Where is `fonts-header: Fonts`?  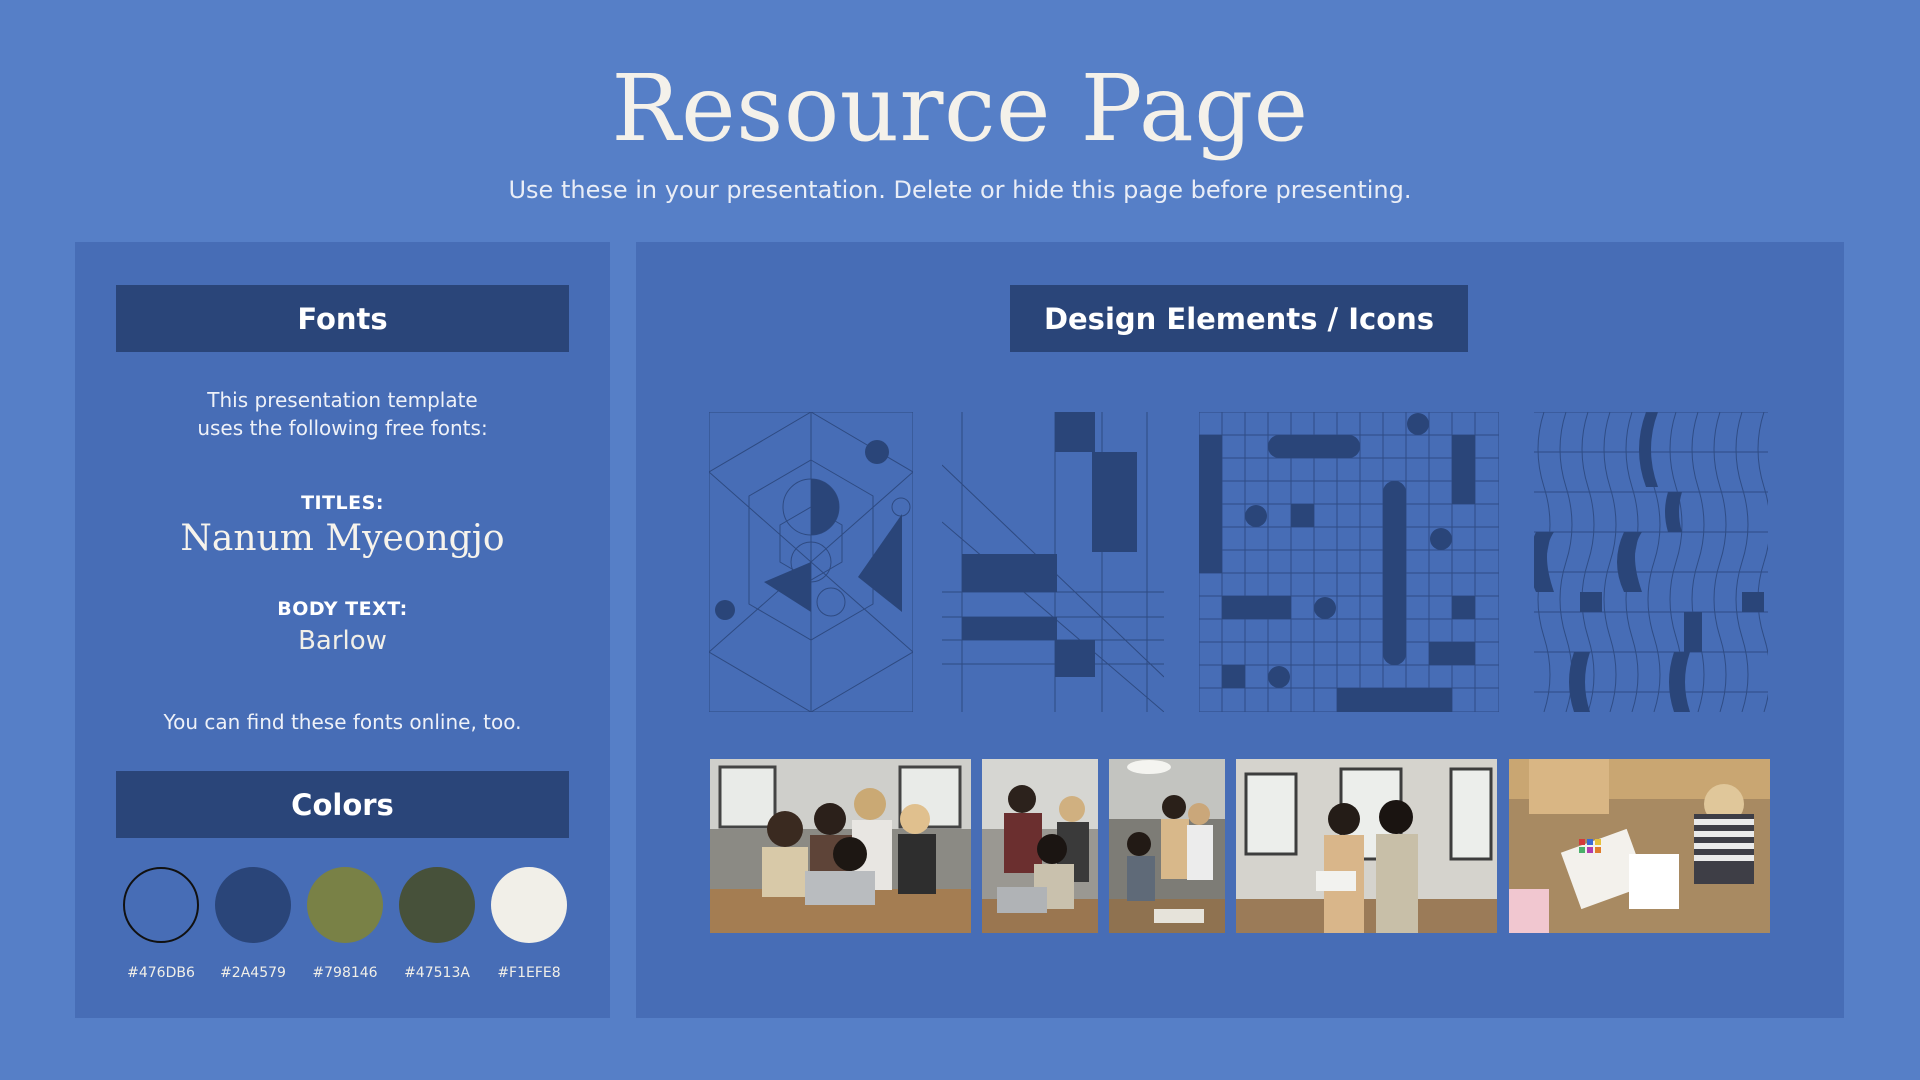 fonts-header: Fonts is located at coordinates (342, 318).